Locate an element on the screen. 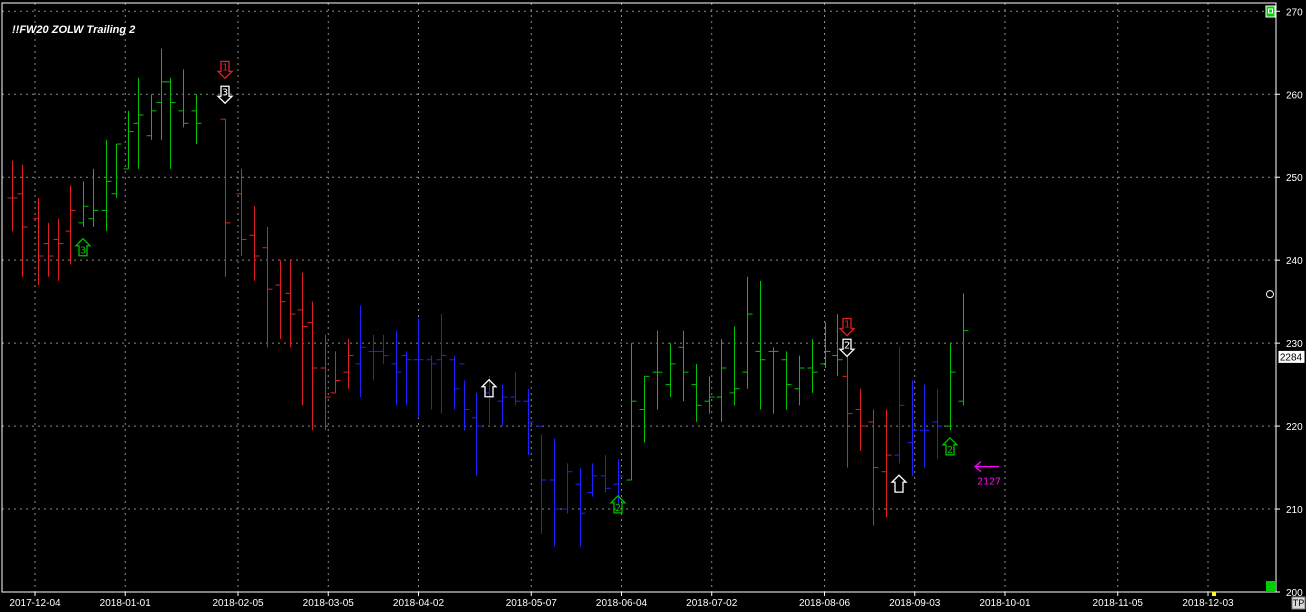 The image size is (1306, 612). y-tick-label: 260 is located at coordinates (1294, 95).